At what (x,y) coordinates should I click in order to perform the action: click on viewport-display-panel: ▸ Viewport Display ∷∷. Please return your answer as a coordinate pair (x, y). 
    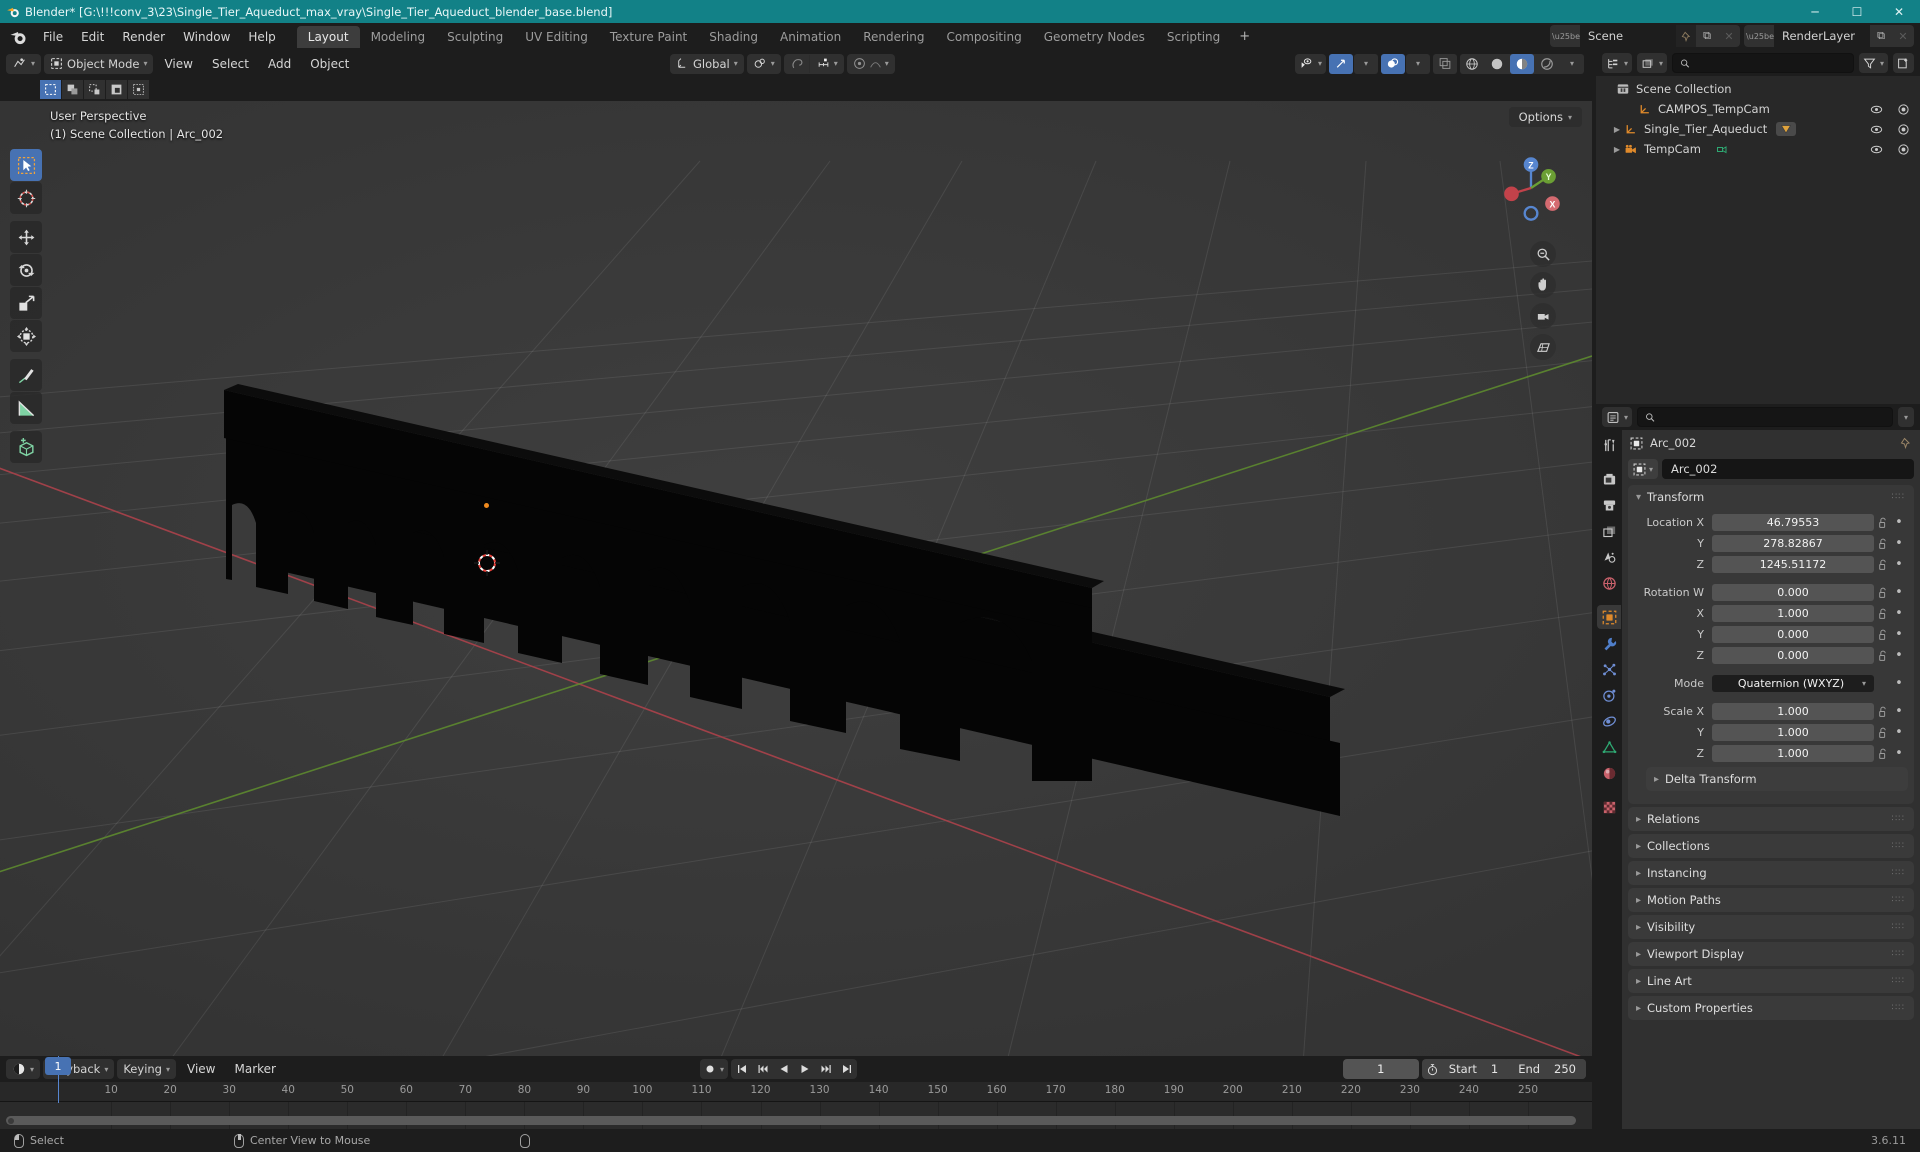
    Looking at the image, I should click on (1771, 954).